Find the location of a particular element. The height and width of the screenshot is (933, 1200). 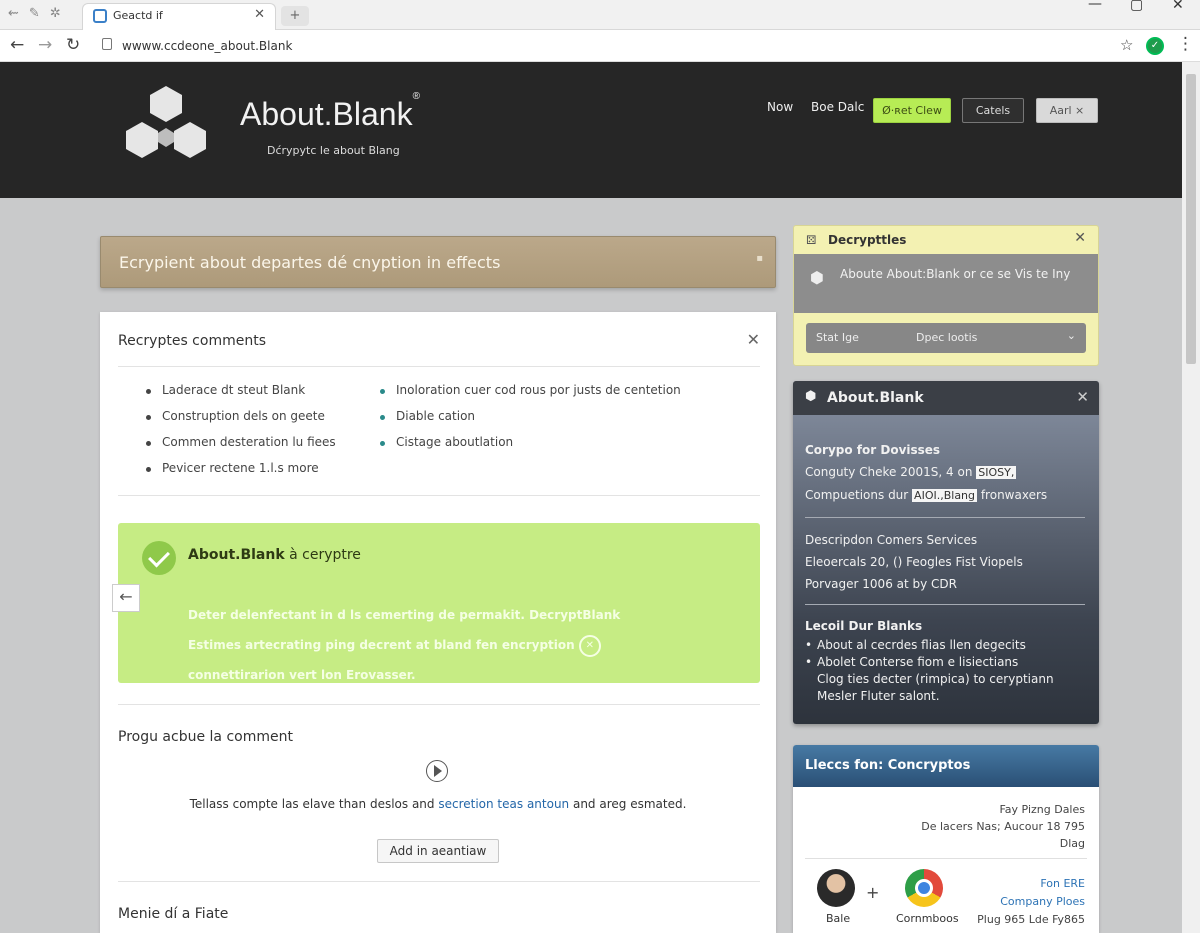

cube-logo-icon is located at coordinates (166, 122).